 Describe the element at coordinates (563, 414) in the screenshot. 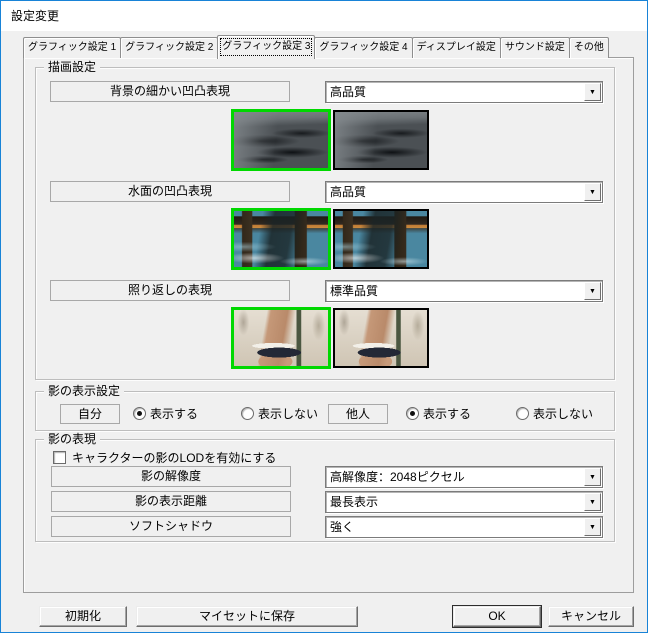

I see `radio-others-hide-label: 表示しない` at that location.